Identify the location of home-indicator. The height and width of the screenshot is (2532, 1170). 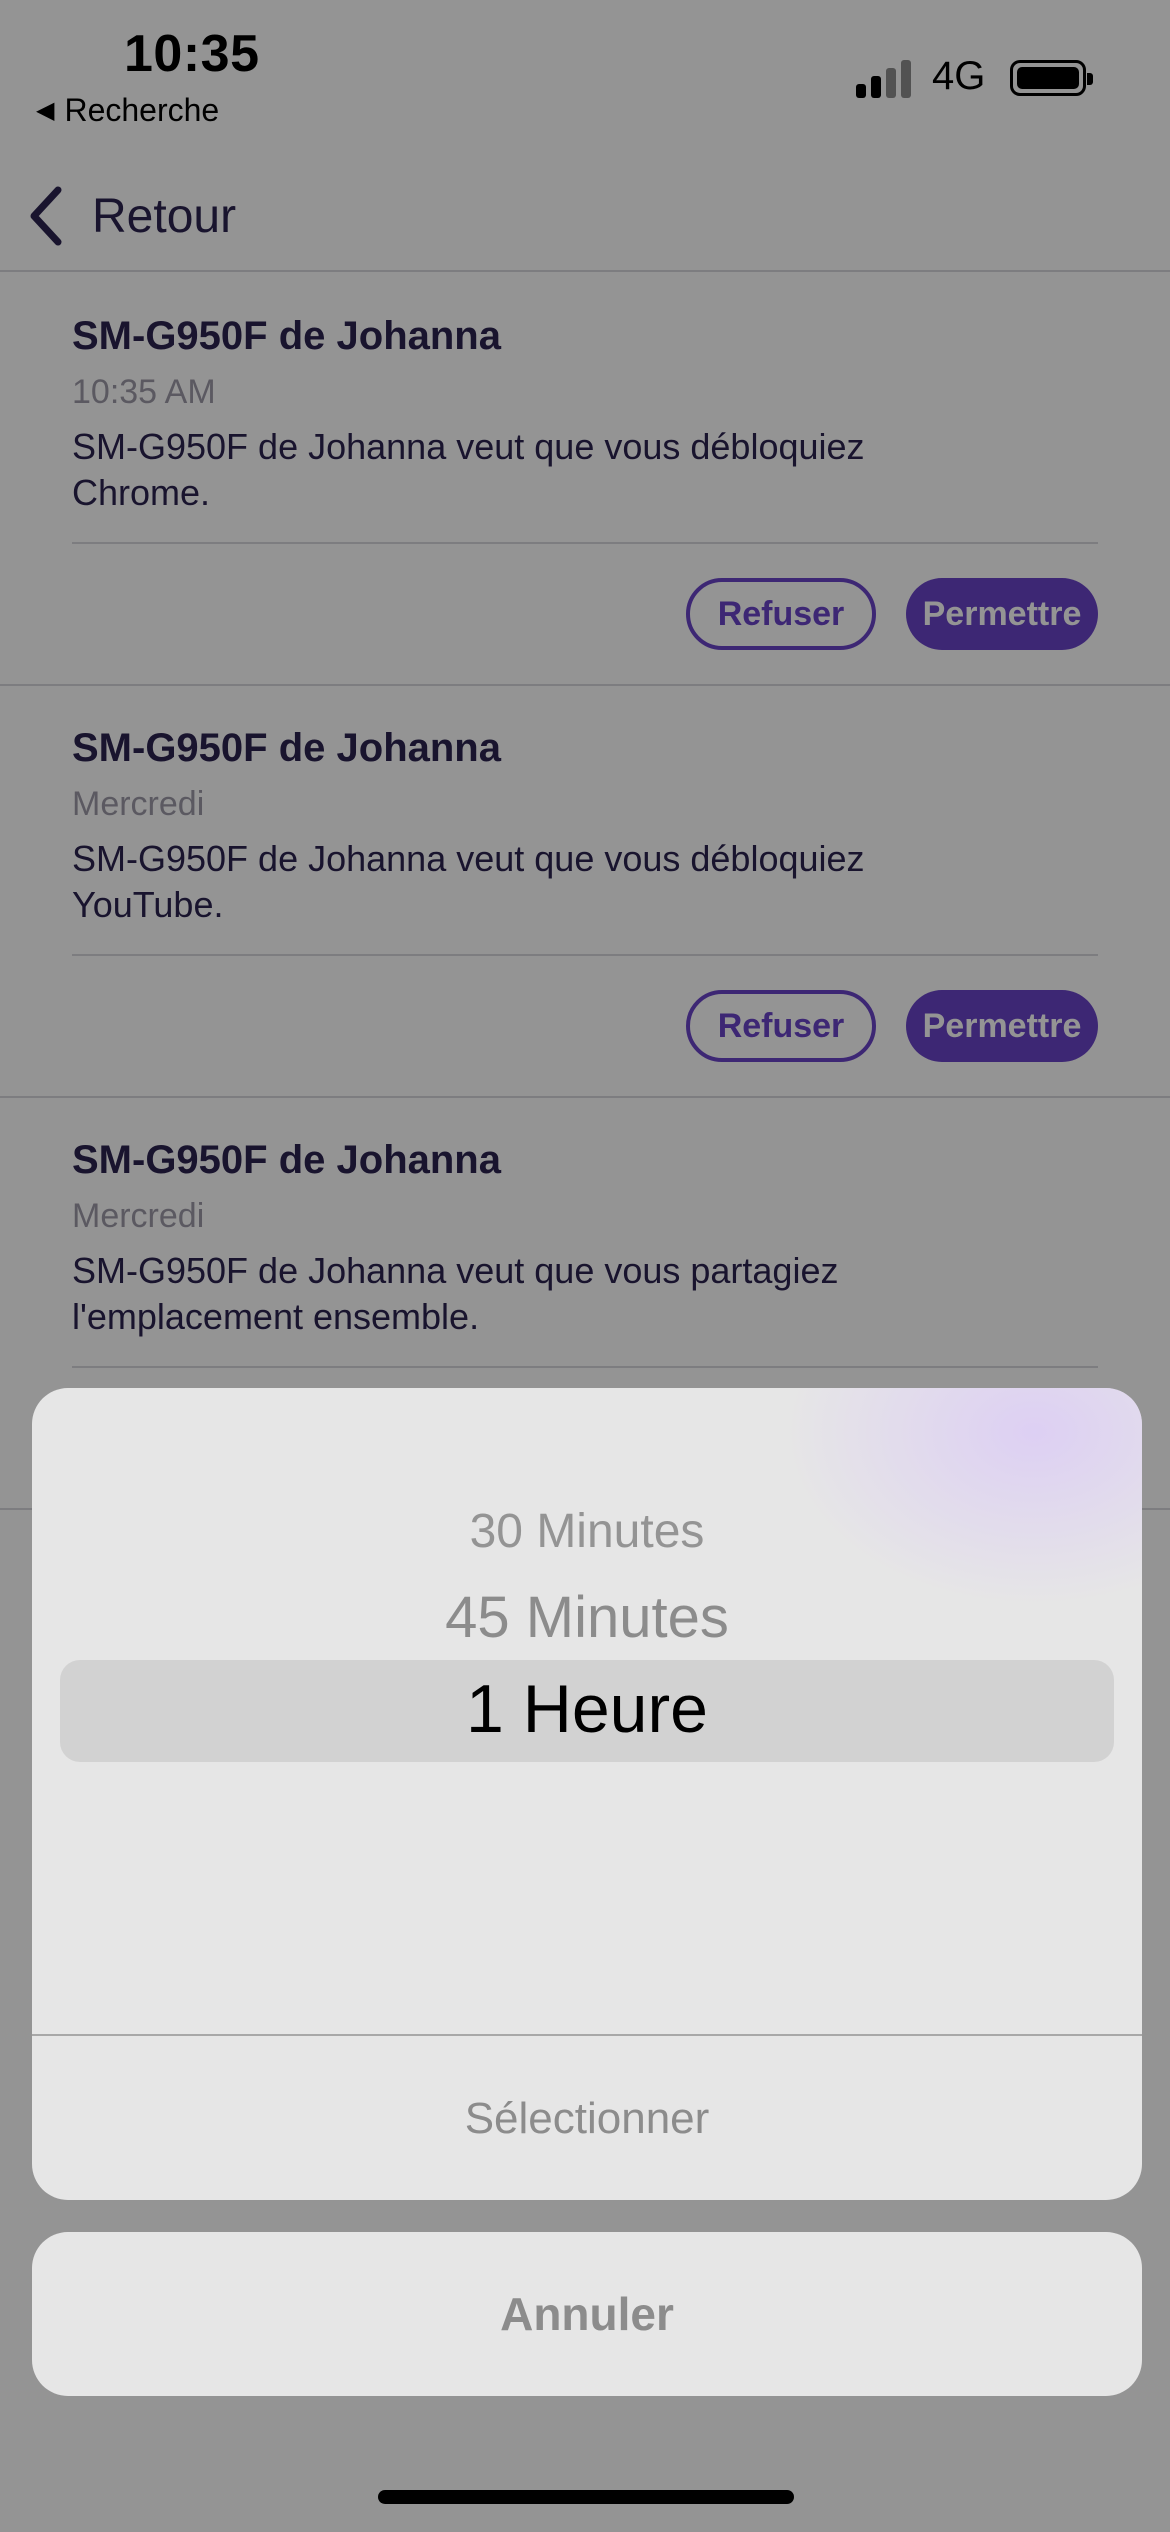
(586, 2497).